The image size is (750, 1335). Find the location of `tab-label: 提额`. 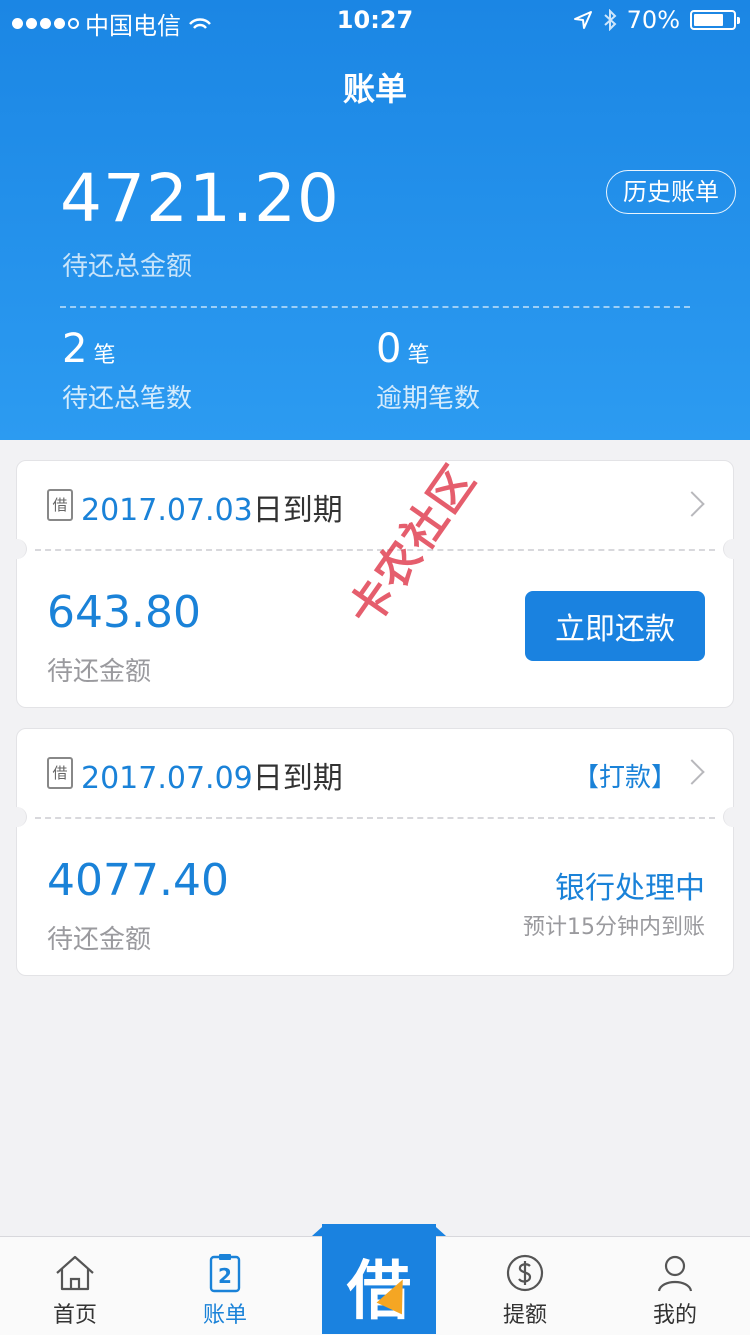

tab-label: 提额 is located at coordinates (524, 1315).